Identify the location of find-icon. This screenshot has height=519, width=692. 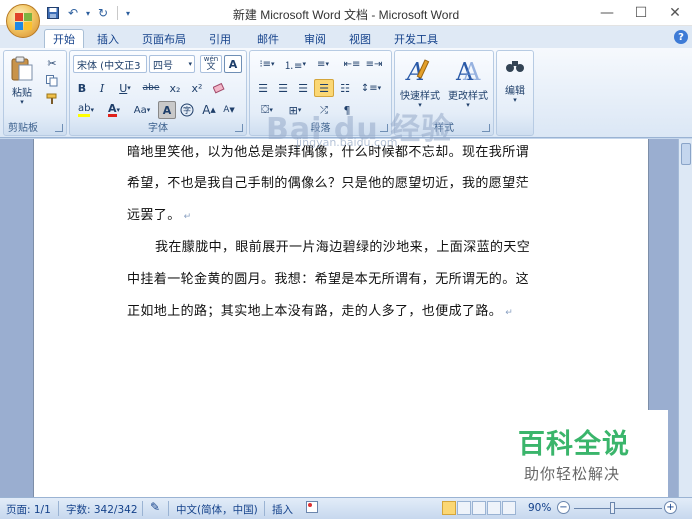
(515, 66).